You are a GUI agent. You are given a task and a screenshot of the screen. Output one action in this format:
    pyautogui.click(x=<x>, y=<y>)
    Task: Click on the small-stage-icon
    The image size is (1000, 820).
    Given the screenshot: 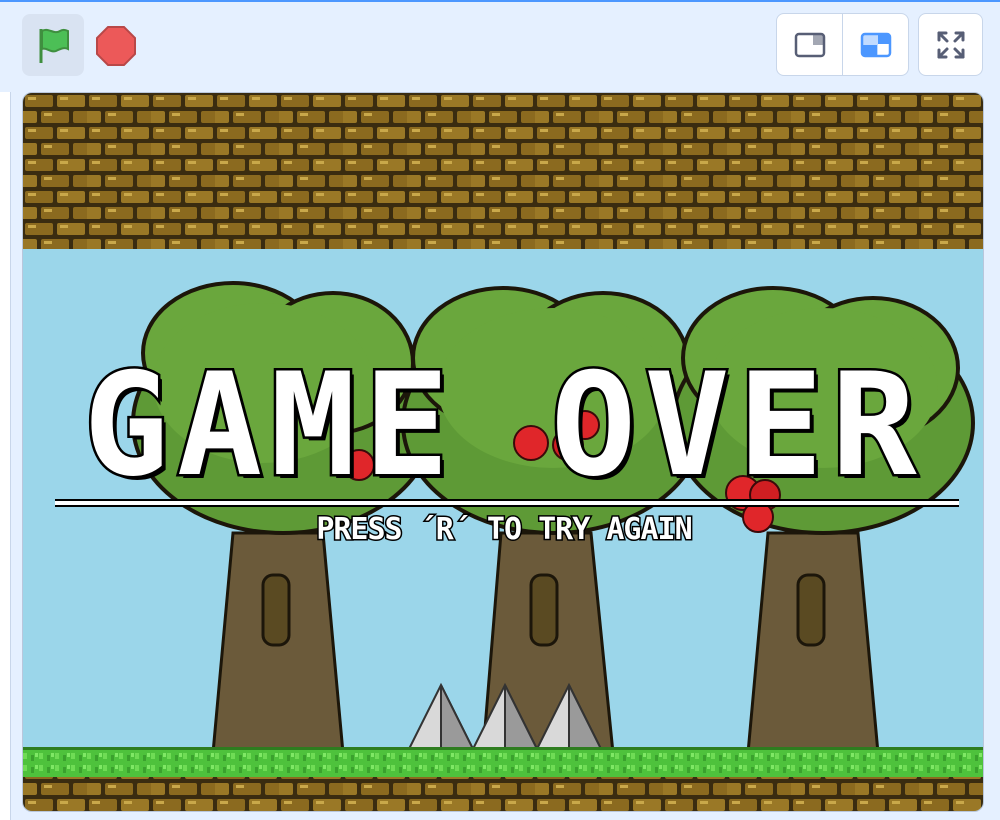 What is the action you would take?
    pyautogui.click(x=809, y=44)
    